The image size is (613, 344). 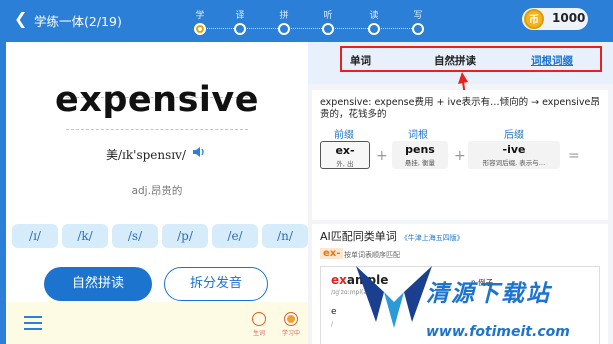 I want to click on split-sound-button: 拆分发音, so click(x=216, y=284).